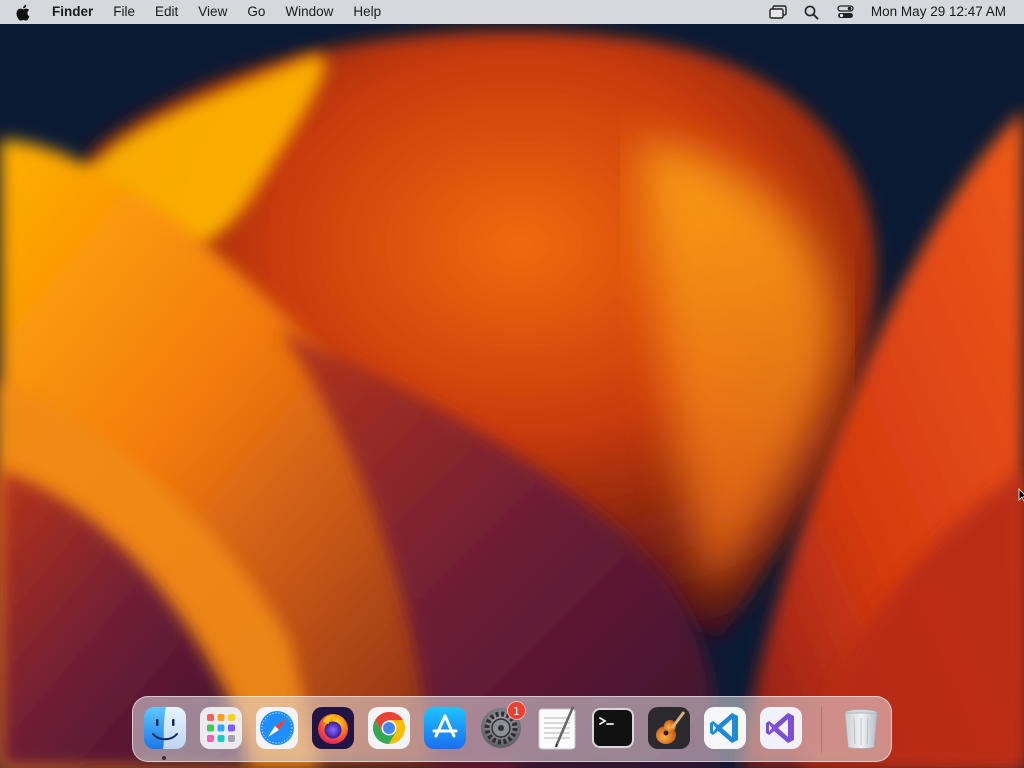 The height and width of the screenshot is (768, 1024). I want to click on dock: 1, so click(512, 729).